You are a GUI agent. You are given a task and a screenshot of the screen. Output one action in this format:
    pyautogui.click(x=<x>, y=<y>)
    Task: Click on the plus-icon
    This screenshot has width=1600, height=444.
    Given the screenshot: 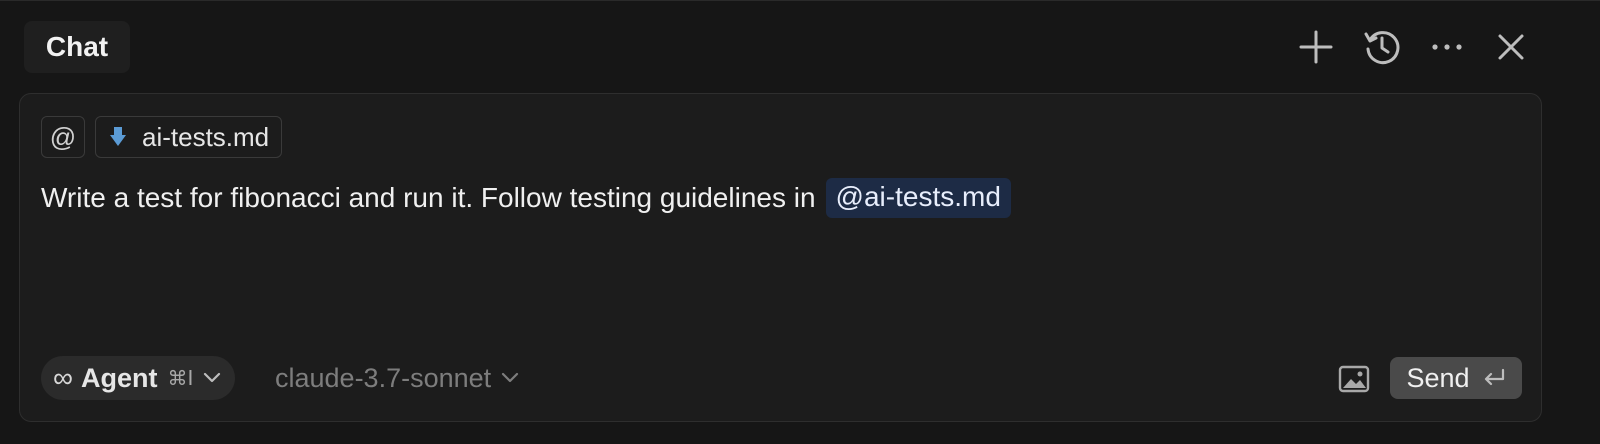 What is the action you would take?
    pyautogui.click(x=1316, y=47)
    